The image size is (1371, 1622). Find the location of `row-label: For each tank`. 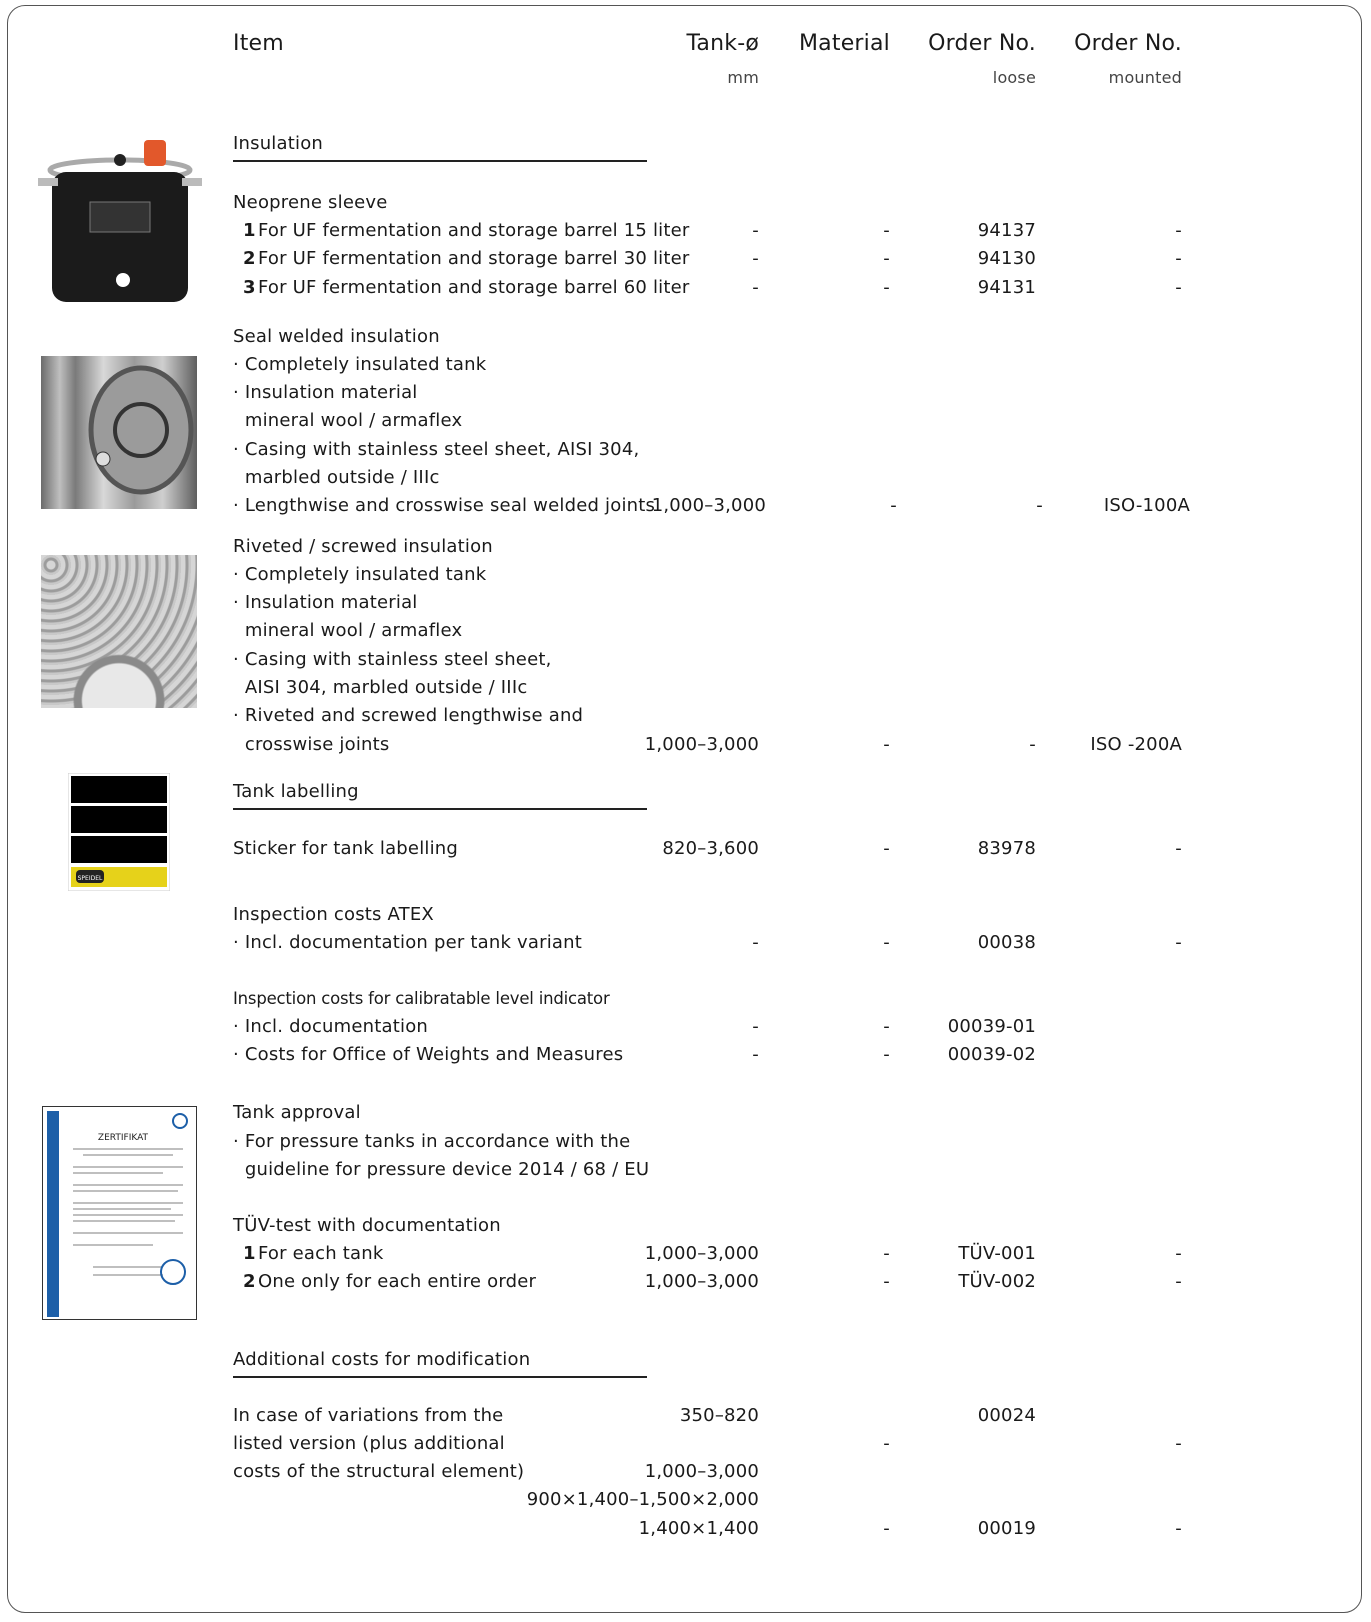

row-label: For each tank is located at coordinates (321, 1253).